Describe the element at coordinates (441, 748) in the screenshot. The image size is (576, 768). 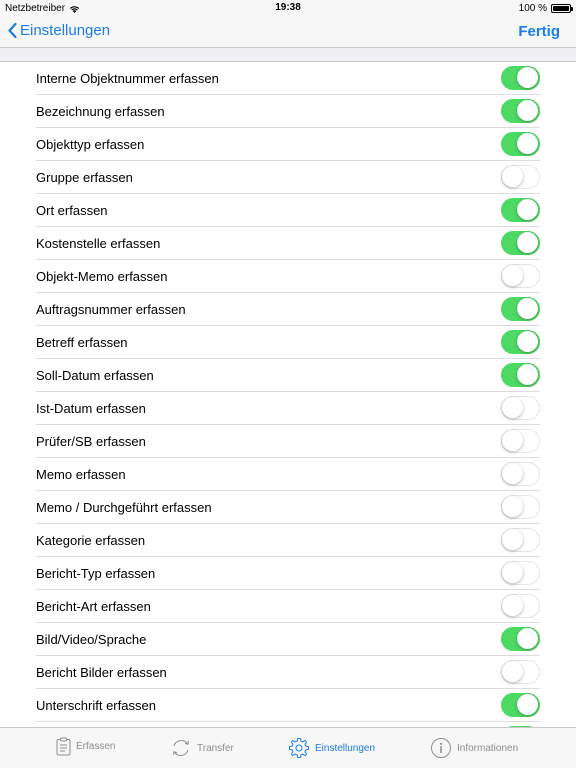
I see `info-icon` at that location.